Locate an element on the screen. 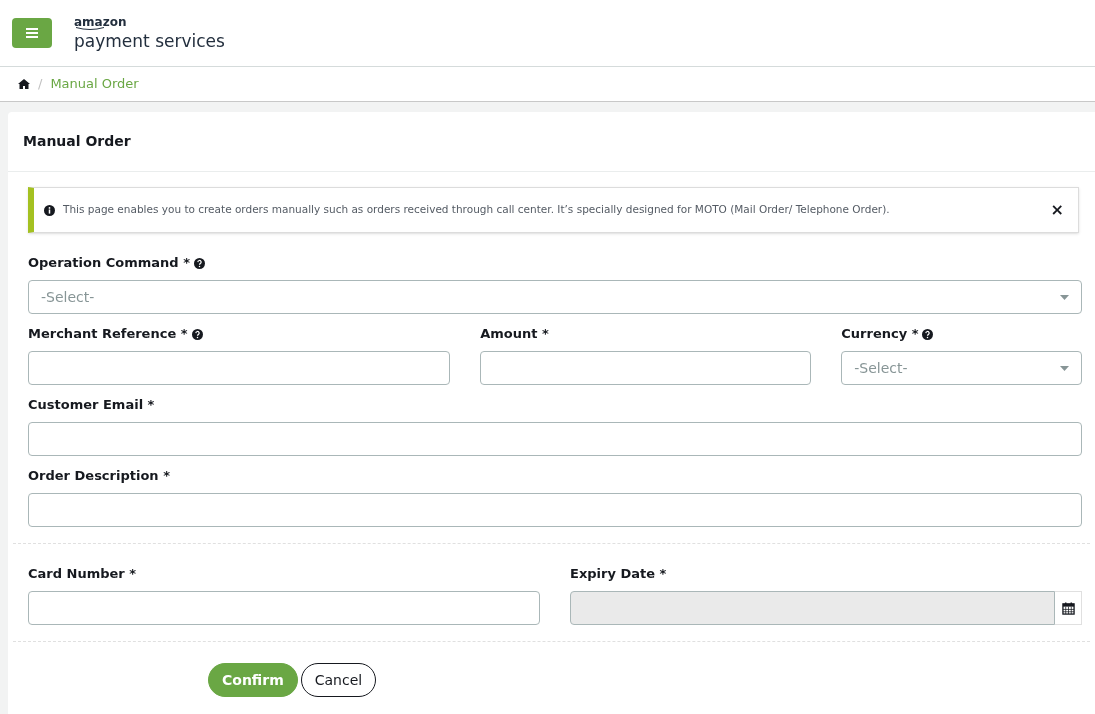  field-label: Customer Email * is located at coordinates (91, 405).